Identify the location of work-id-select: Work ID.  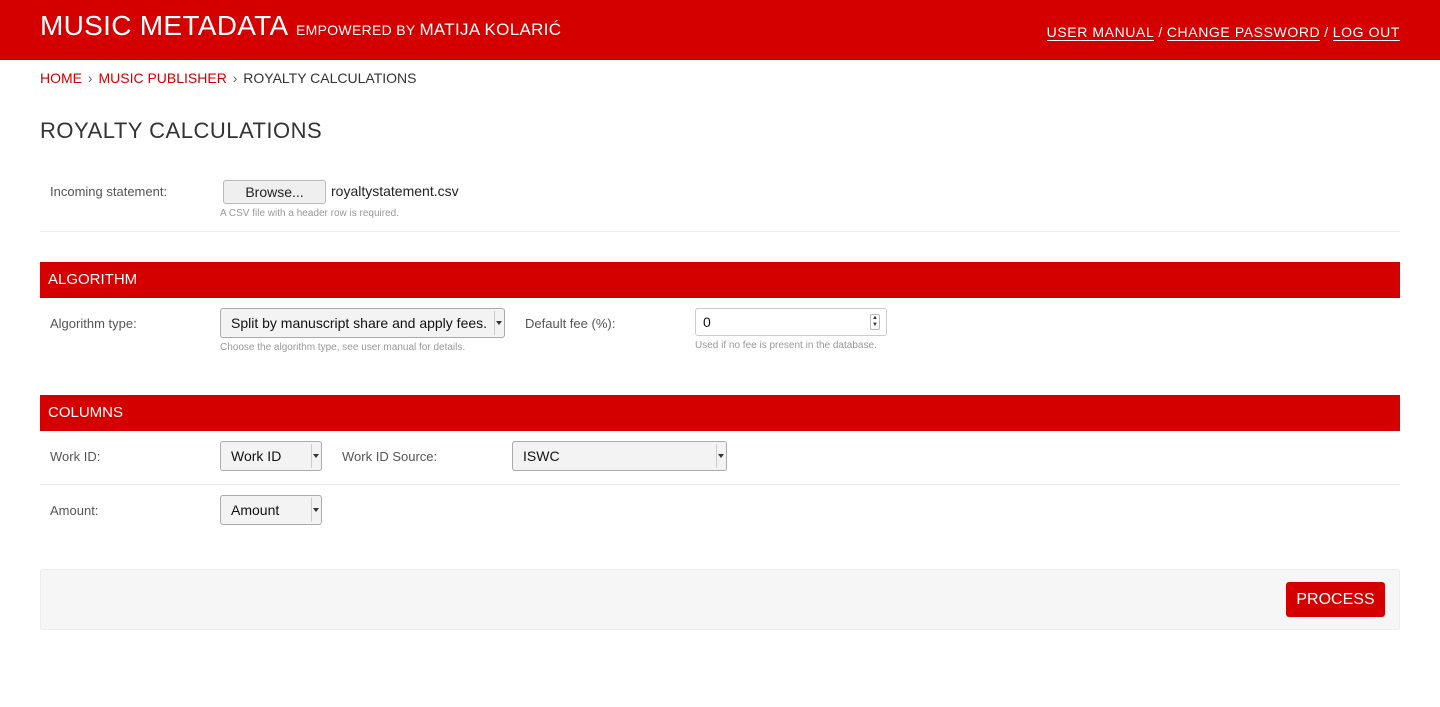
(271, 456).